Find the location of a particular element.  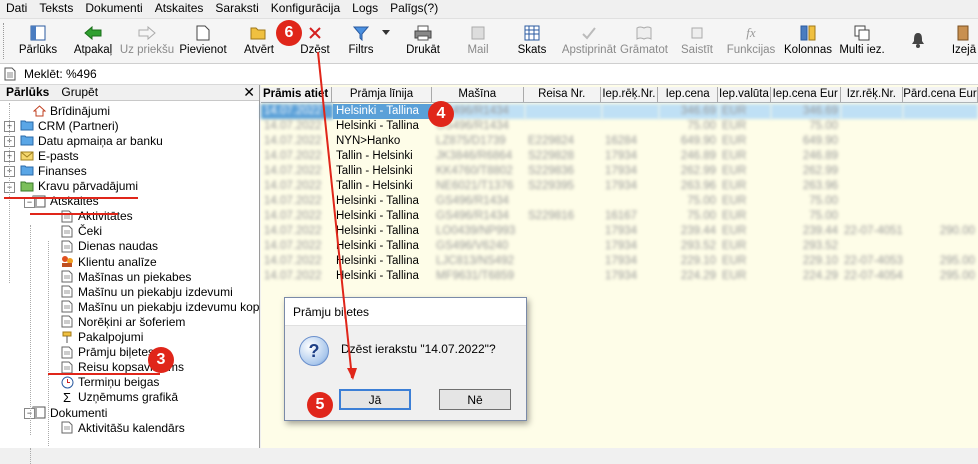

link-button: Saistīt is located at coordinates (697, 41).